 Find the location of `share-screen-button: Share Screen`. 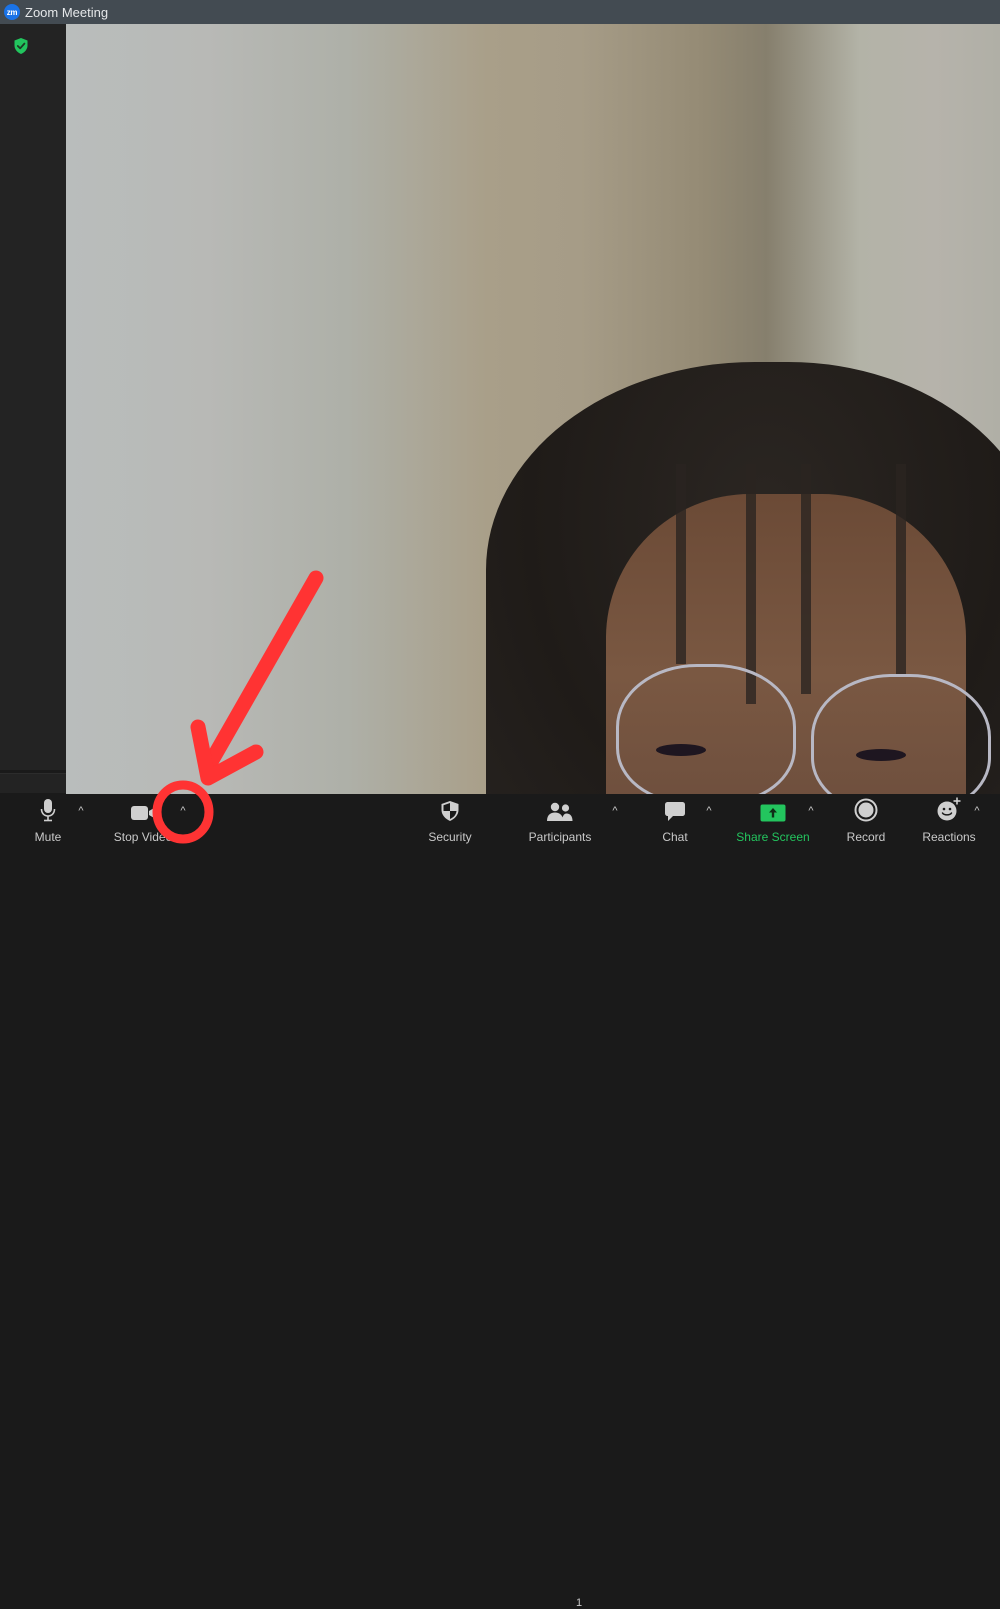

share-screen-button: Share Screen is located at coordinates (773, 822).